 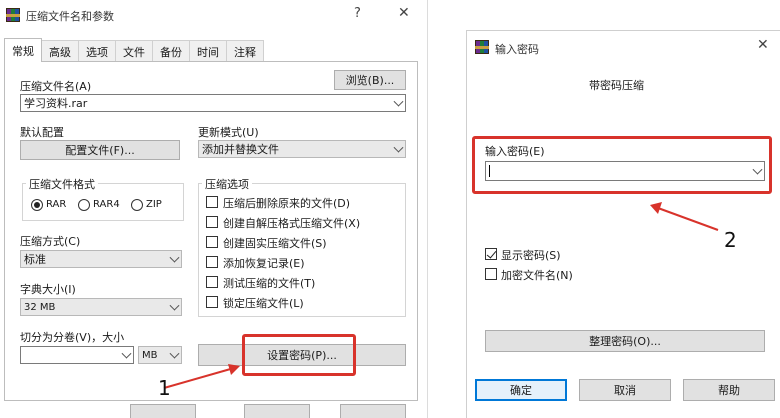 What do you see at coordinates (245, 51) in the screenshot?
I see `tab-comment: 注释` at bounding box center [245, 51].